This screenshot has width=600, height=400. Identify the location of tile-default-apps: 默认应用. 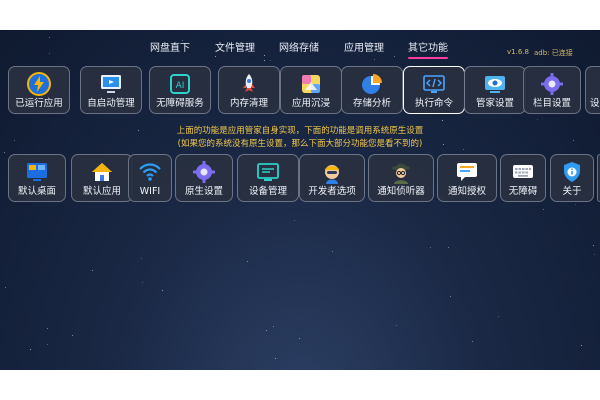
(102, 178).